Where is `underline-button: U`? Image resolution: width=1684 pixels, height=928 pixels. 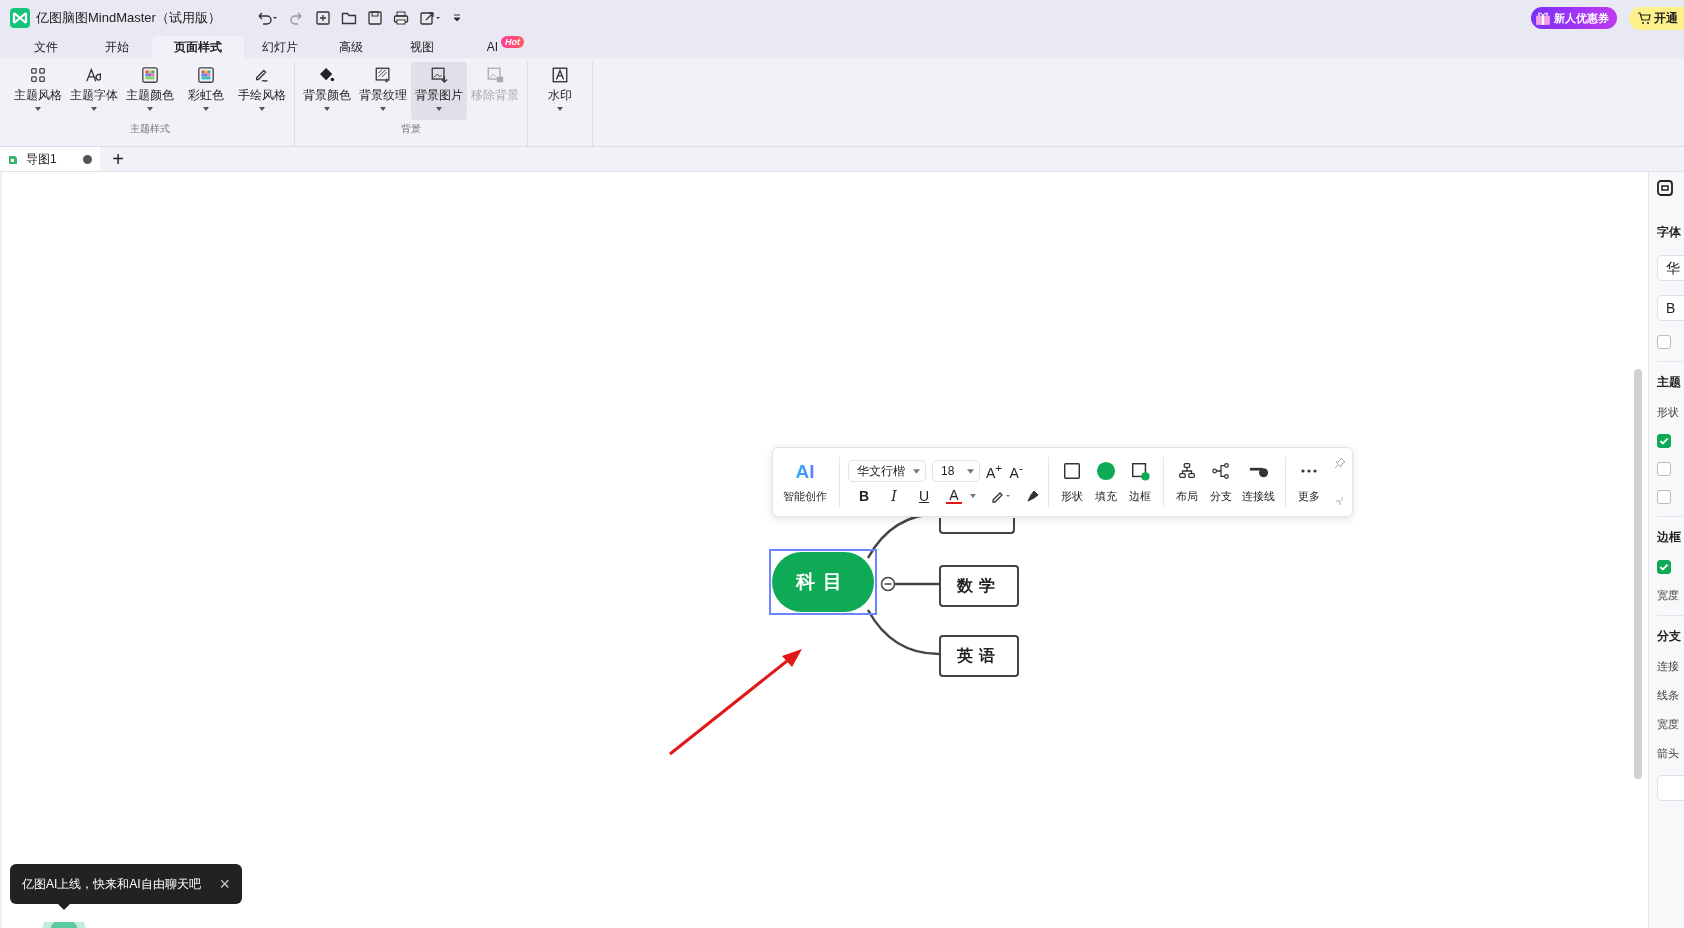 underline-button: U is located at coordinates (924, 496).